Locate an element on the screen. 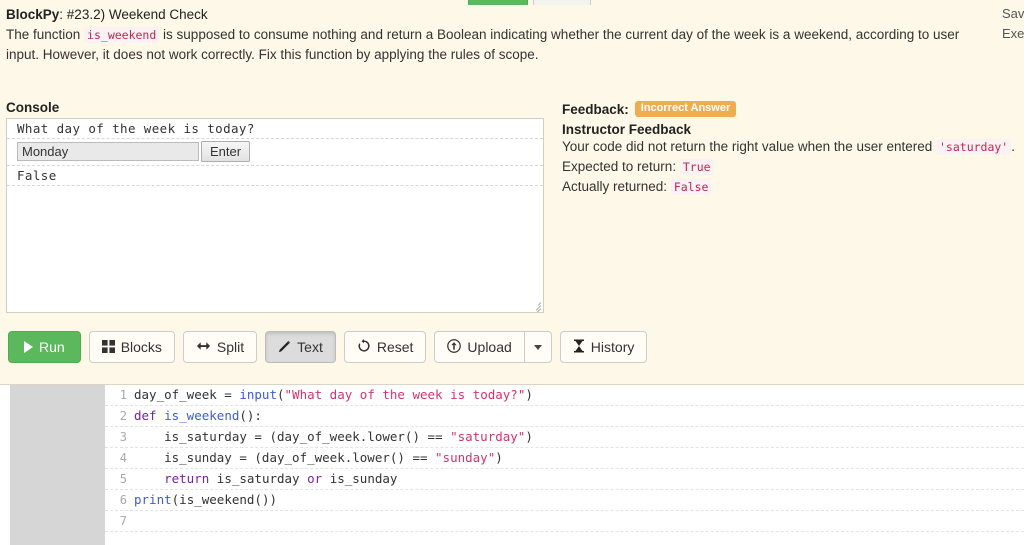 Image resolution: width=1024 pixels, height=545 pixels. exercise-link: Exercise is located at coordinates (1013, 34).